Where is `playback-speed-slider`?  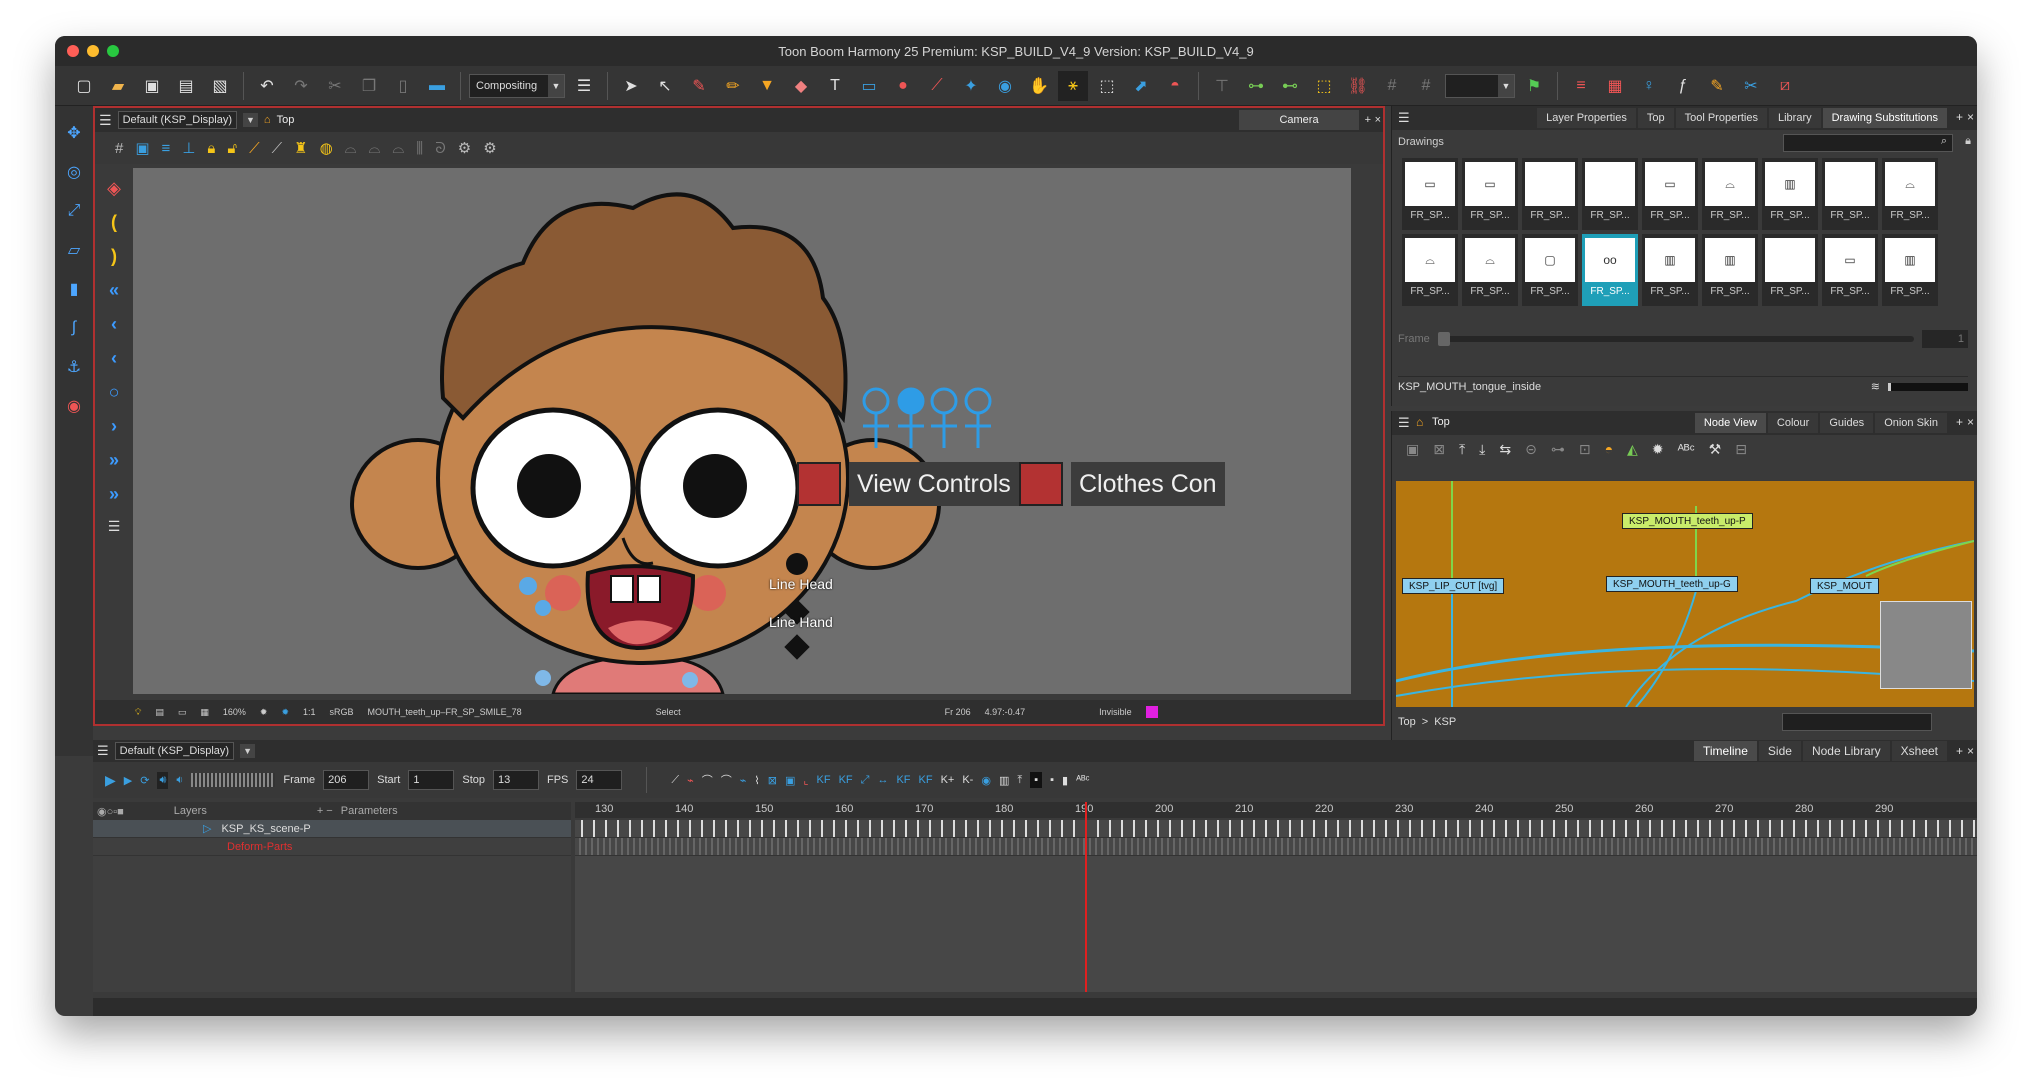
playback-speed-slider is located at coordinates (233, 780).